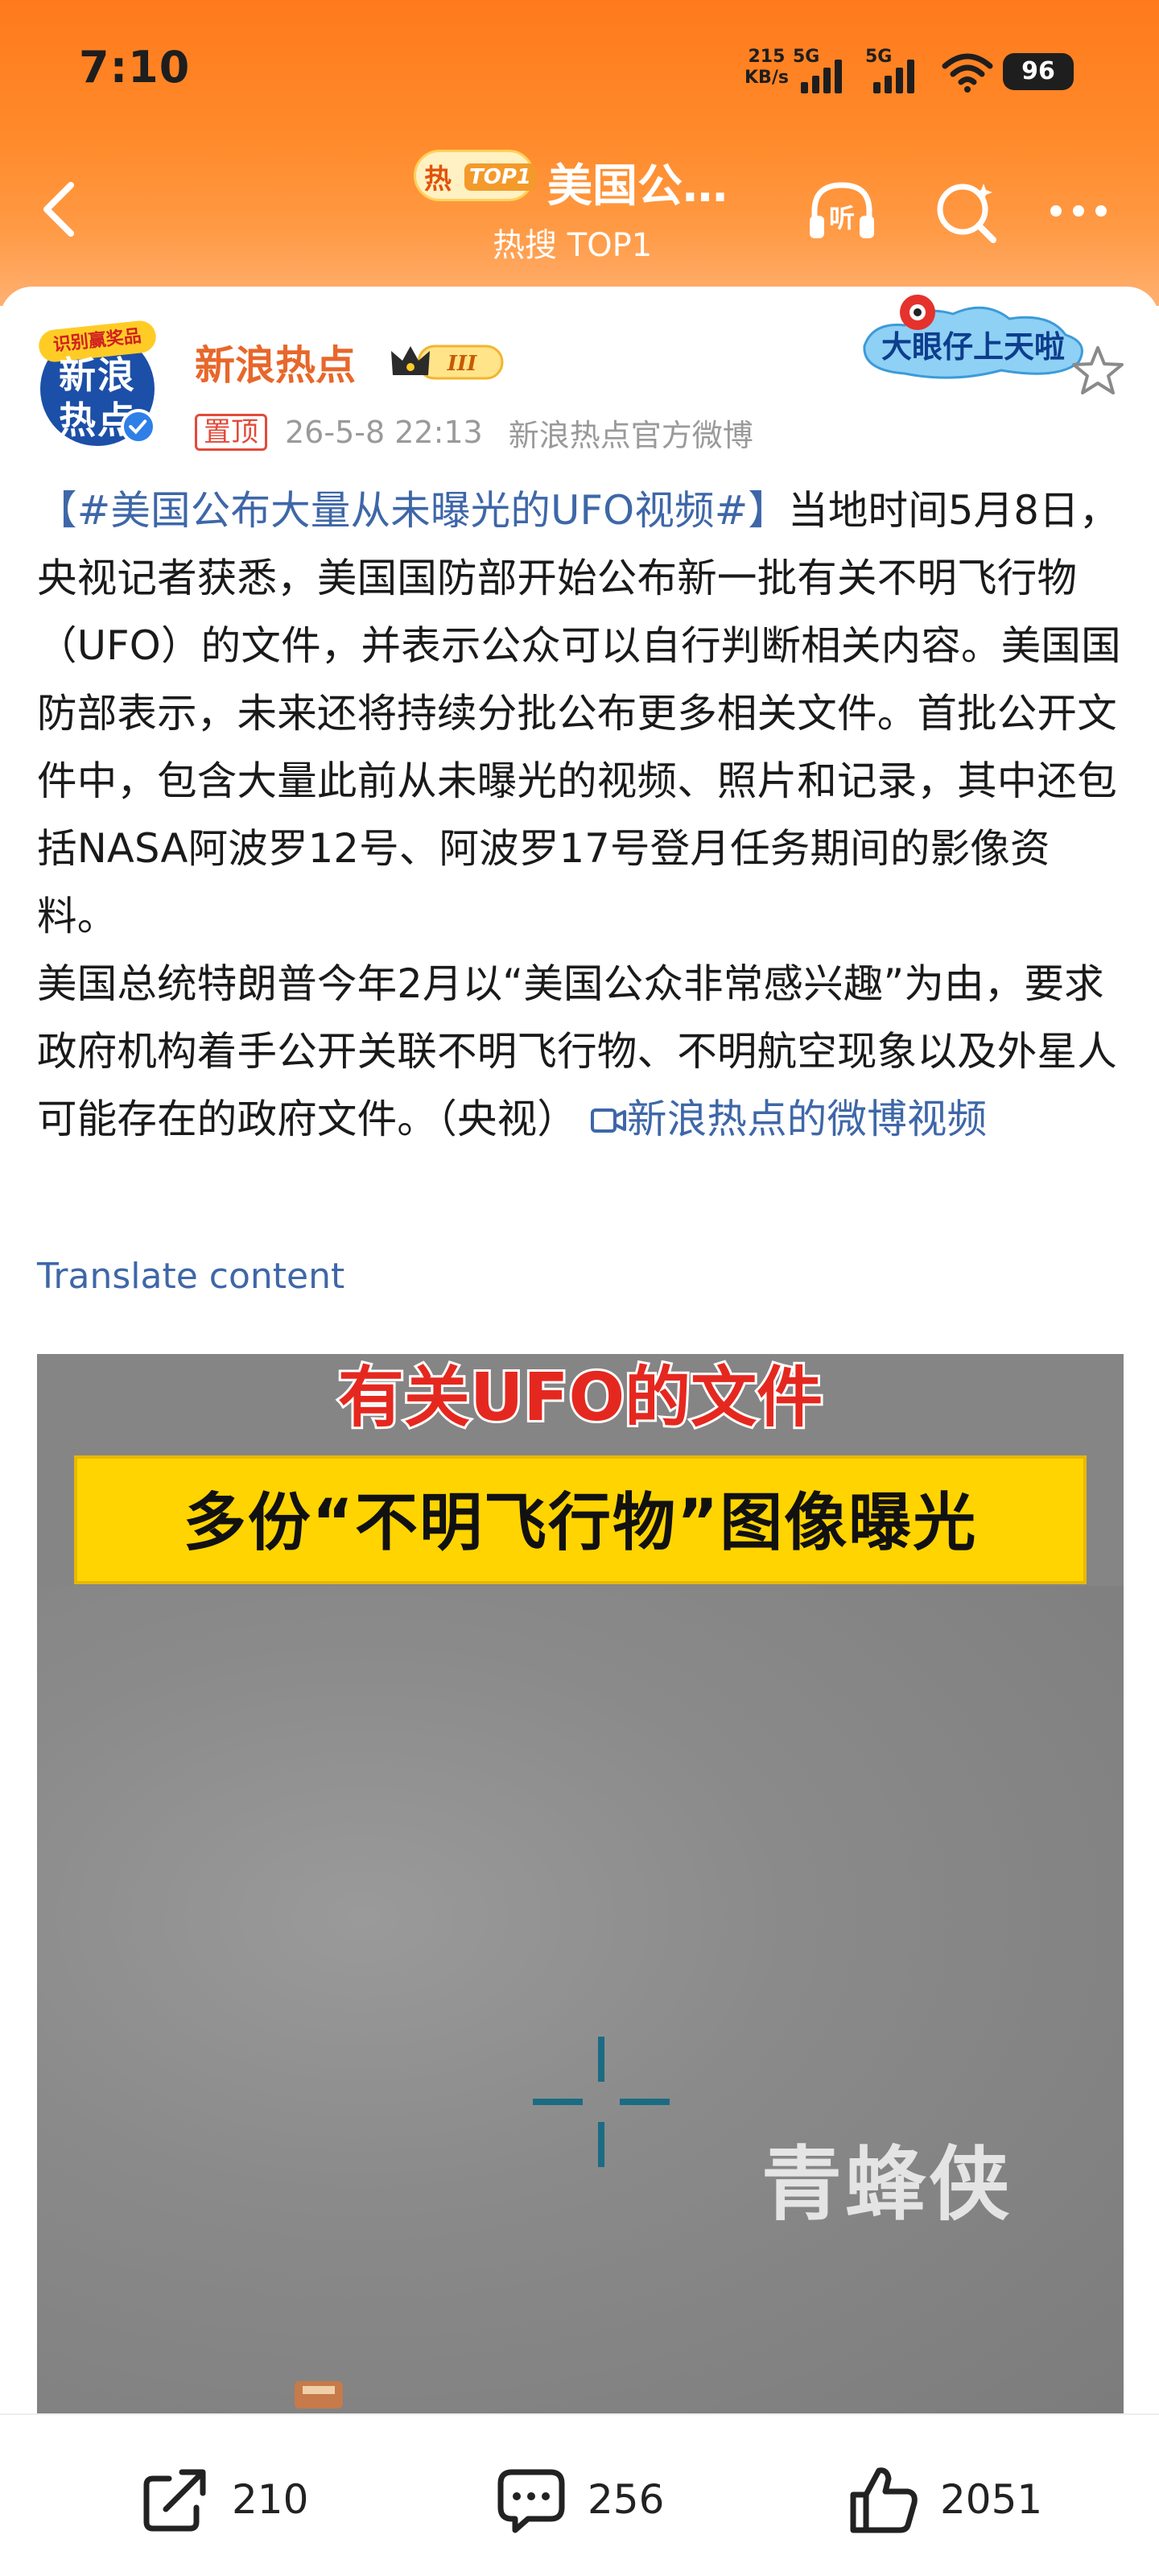 The width and height of the screenshot is (1159, 2576). Describe the element at coordinates (531, 2501) in the screenshot. I see `comment-icon` at that location.